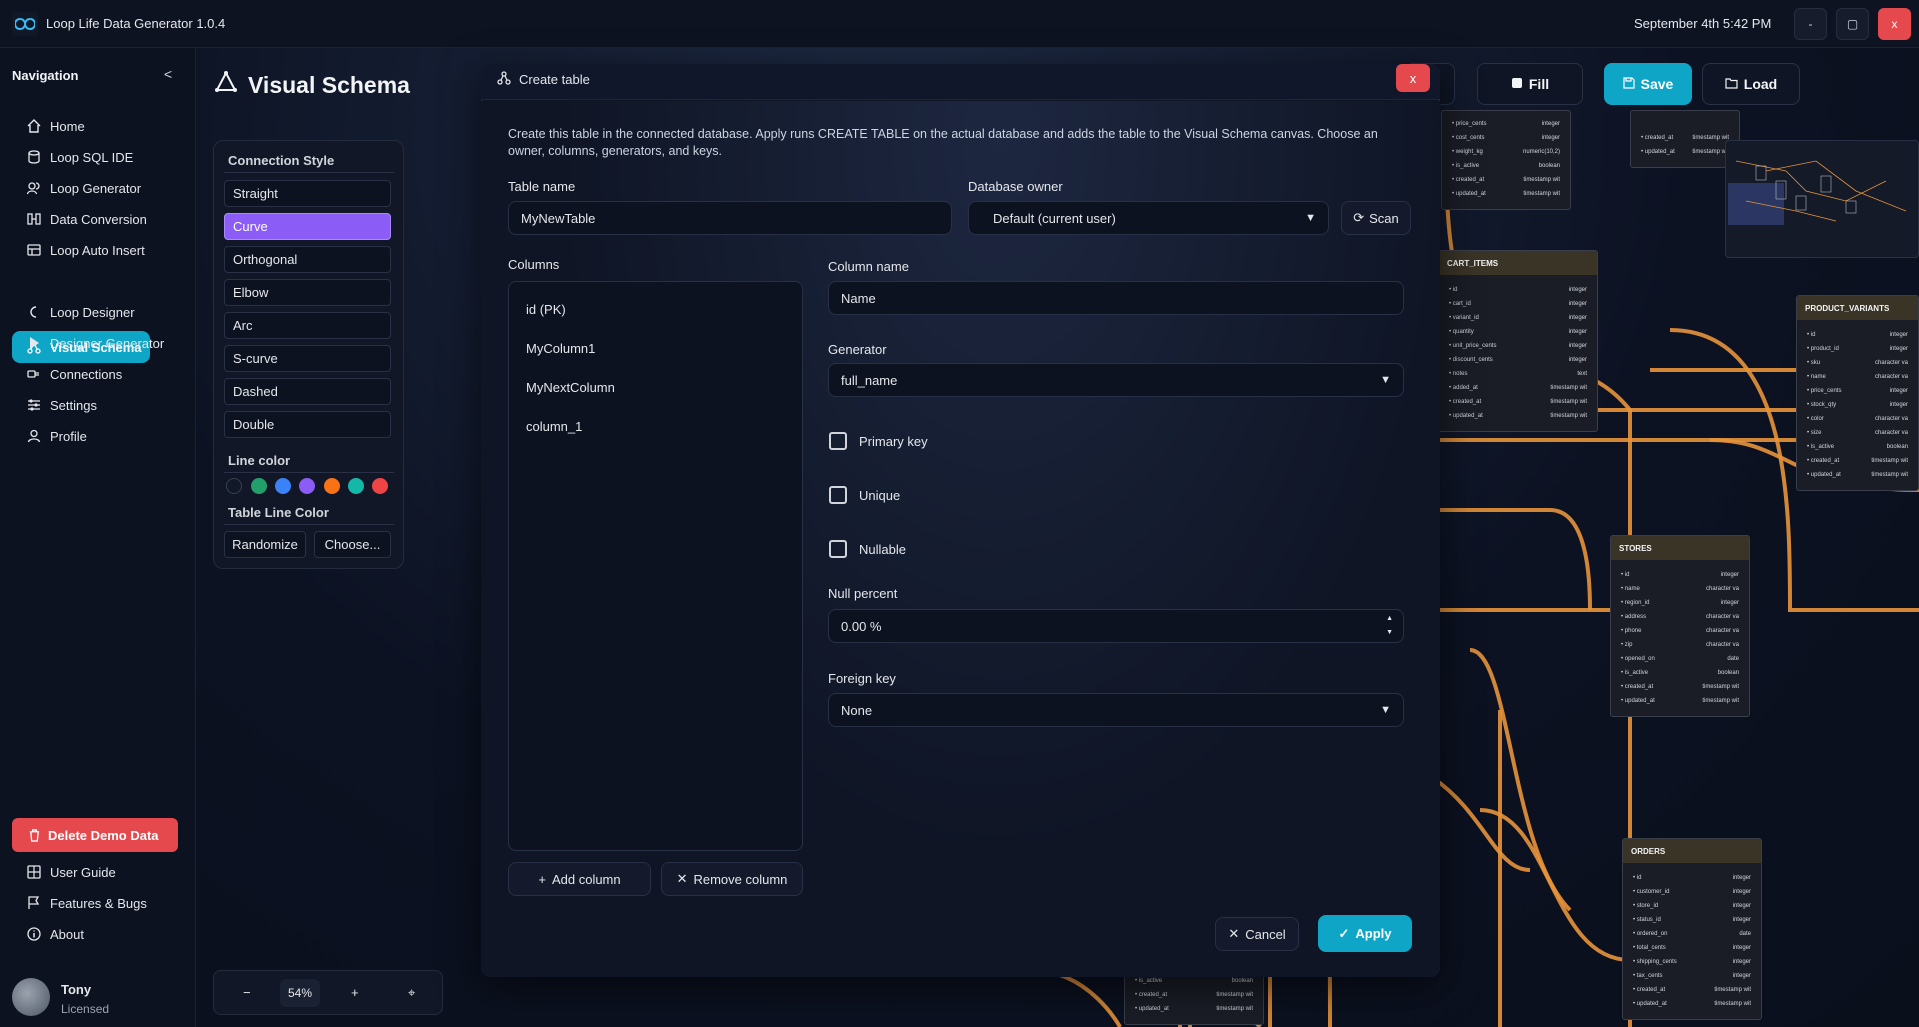 This screenshot has height=1027, width=1919. I want to click on schema-table-row: • stock_qty integer, so click(1857, 409).